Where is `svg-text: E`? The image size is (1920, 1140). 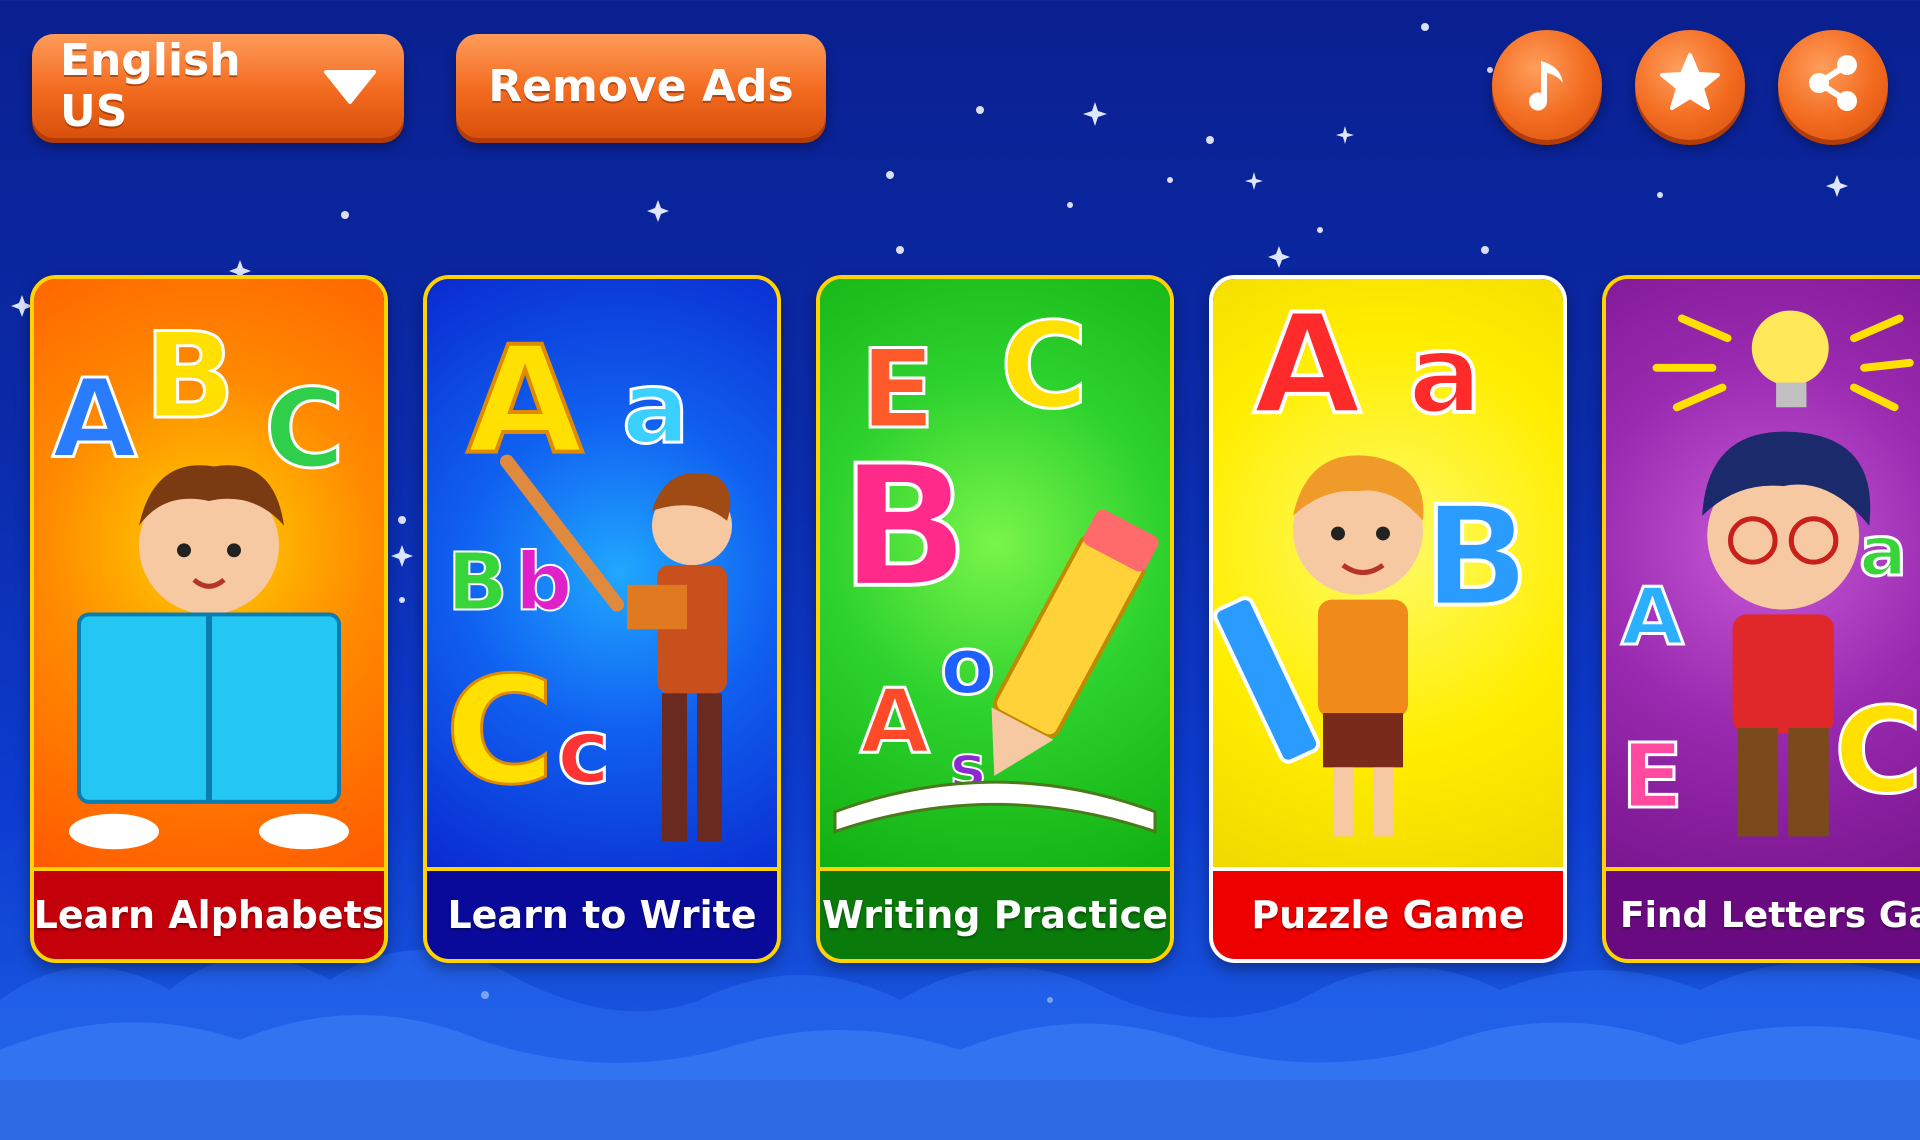
svg-text: E is located at coordinates (1652, 777).